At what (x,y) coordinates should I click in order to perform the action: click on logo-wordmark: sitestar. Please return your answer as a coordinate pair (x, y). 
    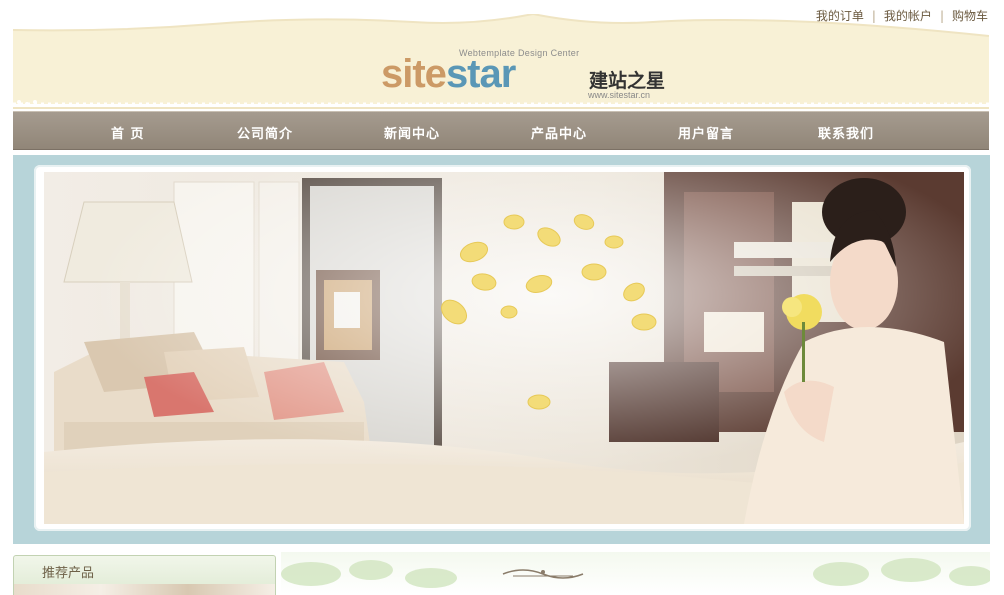
    Looking at the image, I should click on (448, 74).